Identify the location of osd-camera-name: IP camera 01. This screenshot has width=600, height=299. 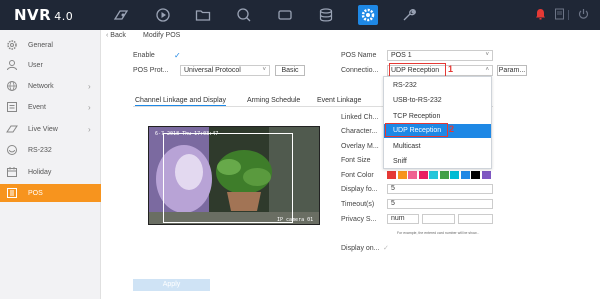
(295, 220).